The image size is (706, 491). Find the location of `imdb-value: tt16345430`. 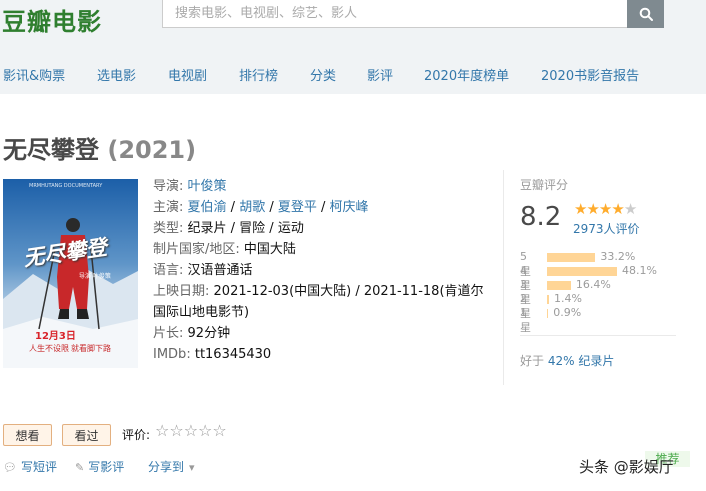

imdb-value: tt16345430 is located at coordinates (233, 354).